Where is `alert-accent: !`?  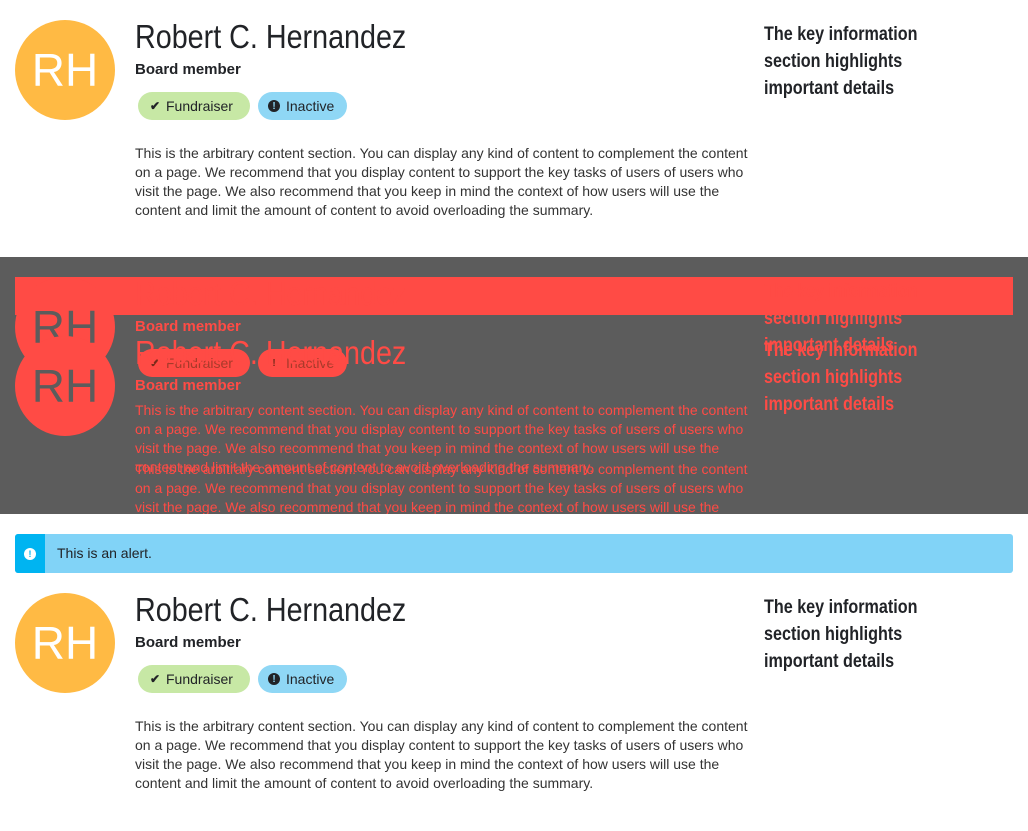
alert-accent: ! is located at coordinates (30, 553).